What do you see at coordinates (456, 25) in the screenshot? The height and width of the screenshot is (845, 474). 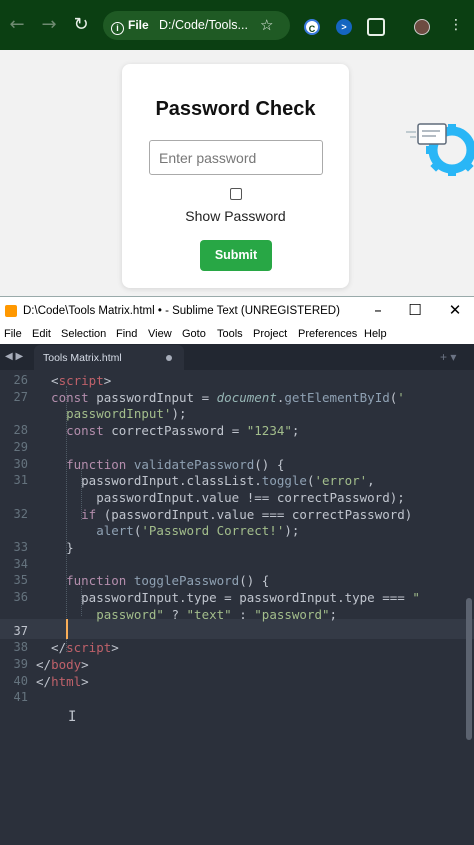 I see `more-menu-icon: ⋮` at bounding box center [456, 25].